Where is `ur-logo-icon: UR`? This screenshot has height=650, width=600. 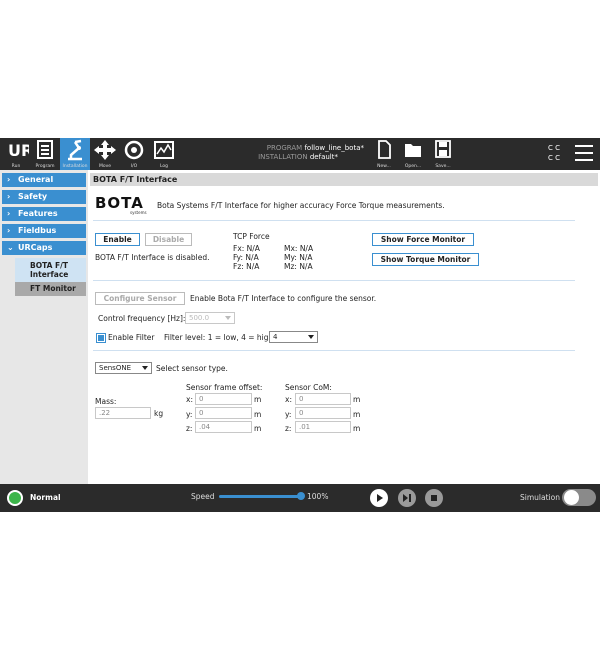 ur-logo-icon: UR is located at coordinates (20, 150).